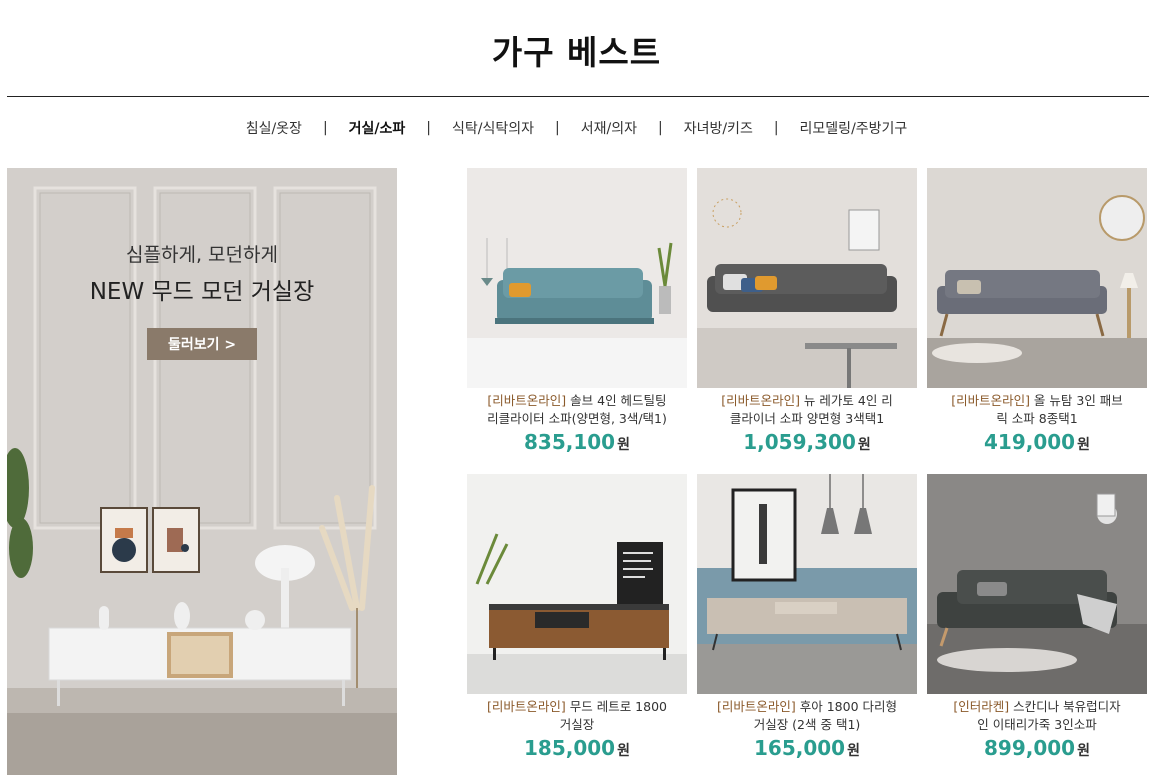 This screenshot has height=775, width=1153. I want to click on product-price: 185,000 원, so click(577, 748).